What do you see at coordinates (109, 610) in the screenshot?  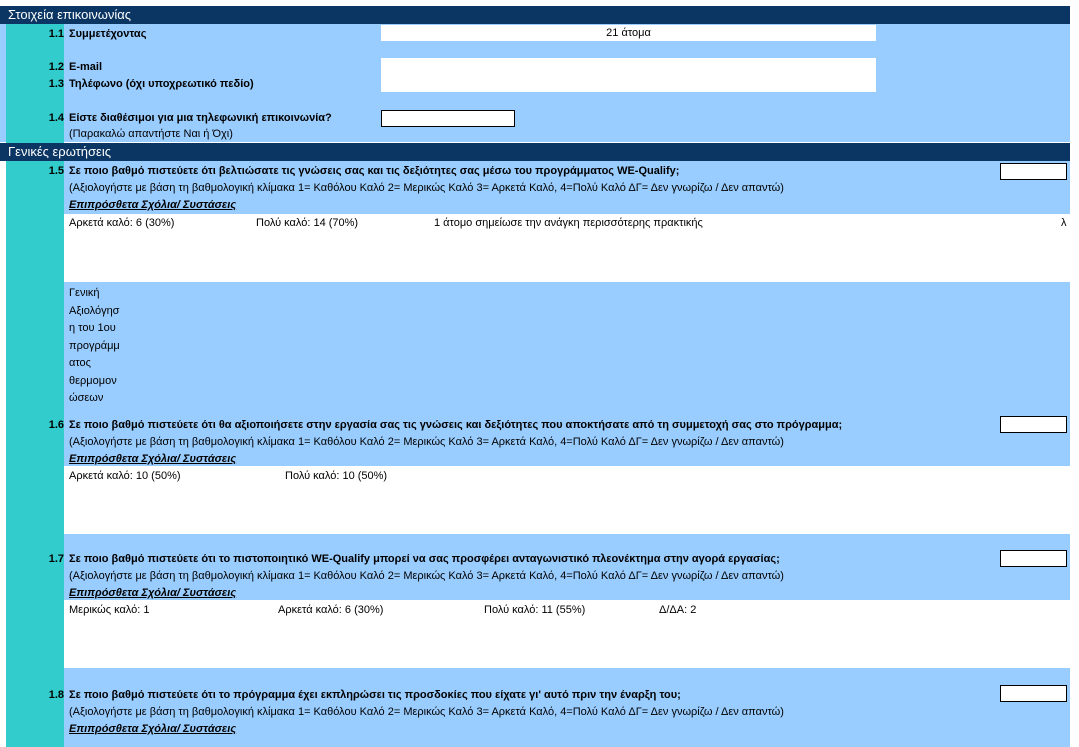 I see `answer-summary: Μερικώς καλό: 1` at bounding box center [109, 610].